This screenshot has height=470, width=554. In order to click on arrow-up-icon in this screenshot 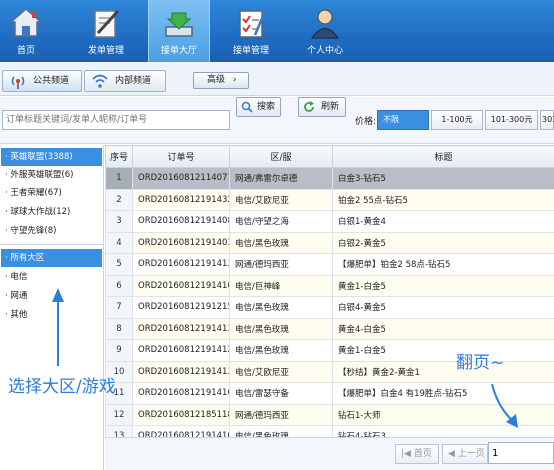, I will do `click(58, 327)`.